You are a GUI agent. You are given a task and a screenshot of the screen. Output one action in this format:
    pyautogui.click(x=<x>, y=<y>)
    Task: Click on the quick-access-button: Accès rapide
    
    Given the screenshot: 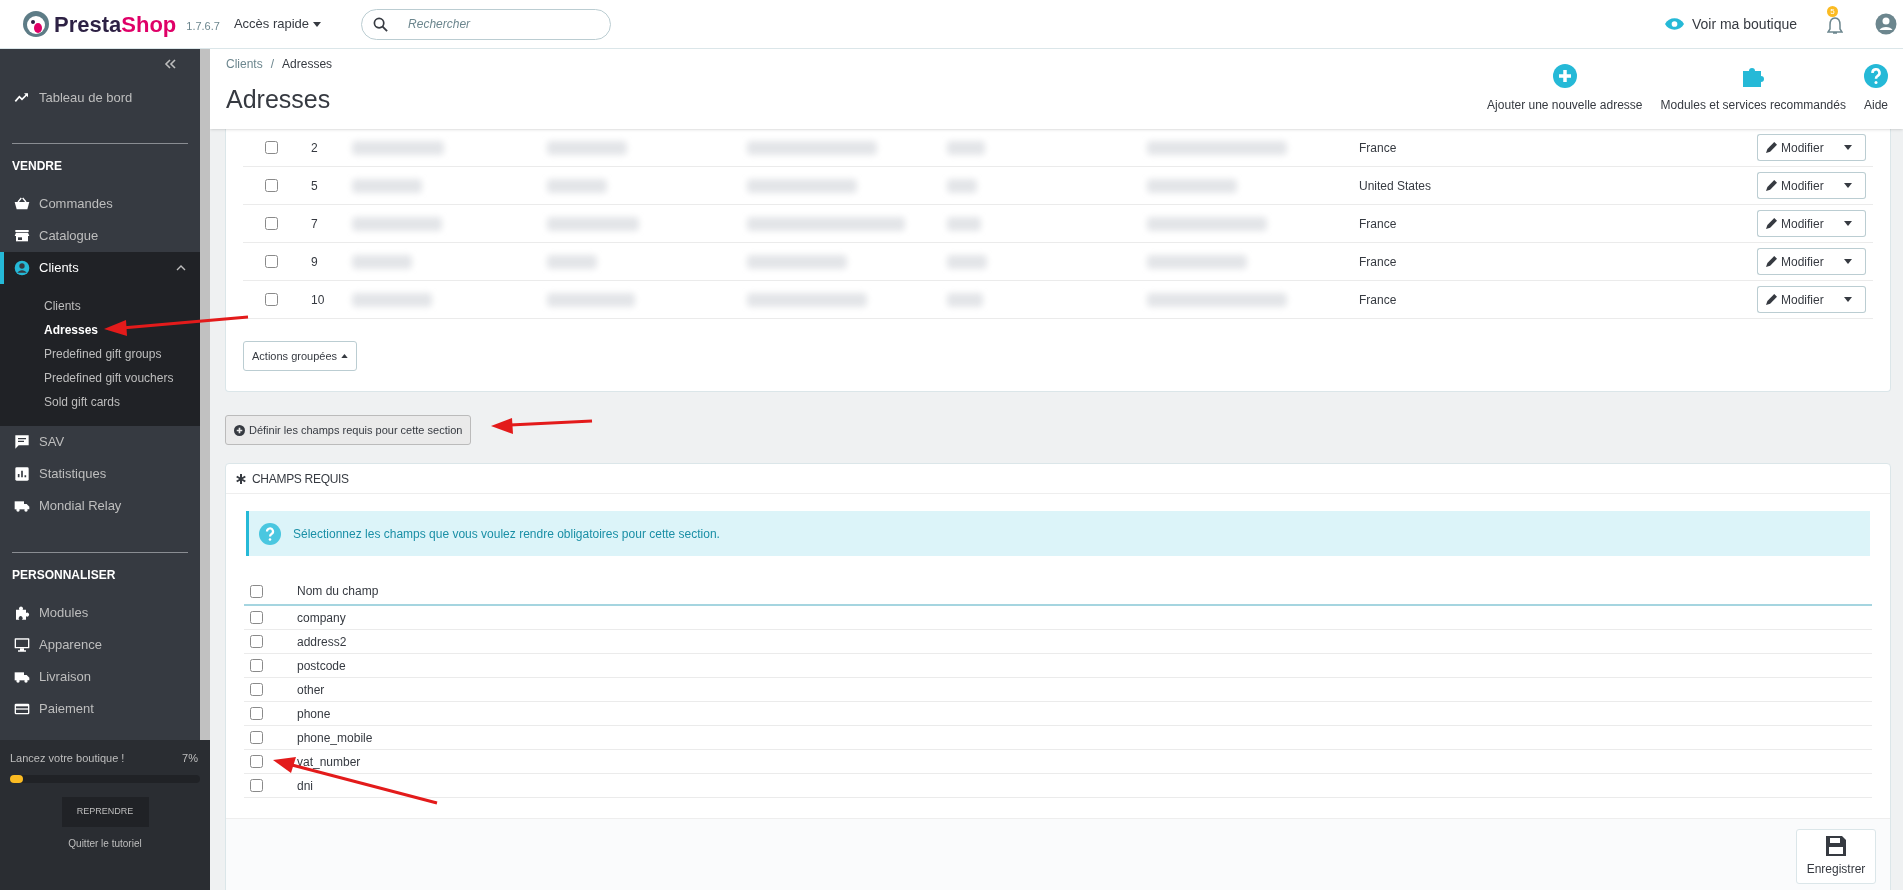 What is the action you would take?
    pyautogui.click(x=277, y=24)
    